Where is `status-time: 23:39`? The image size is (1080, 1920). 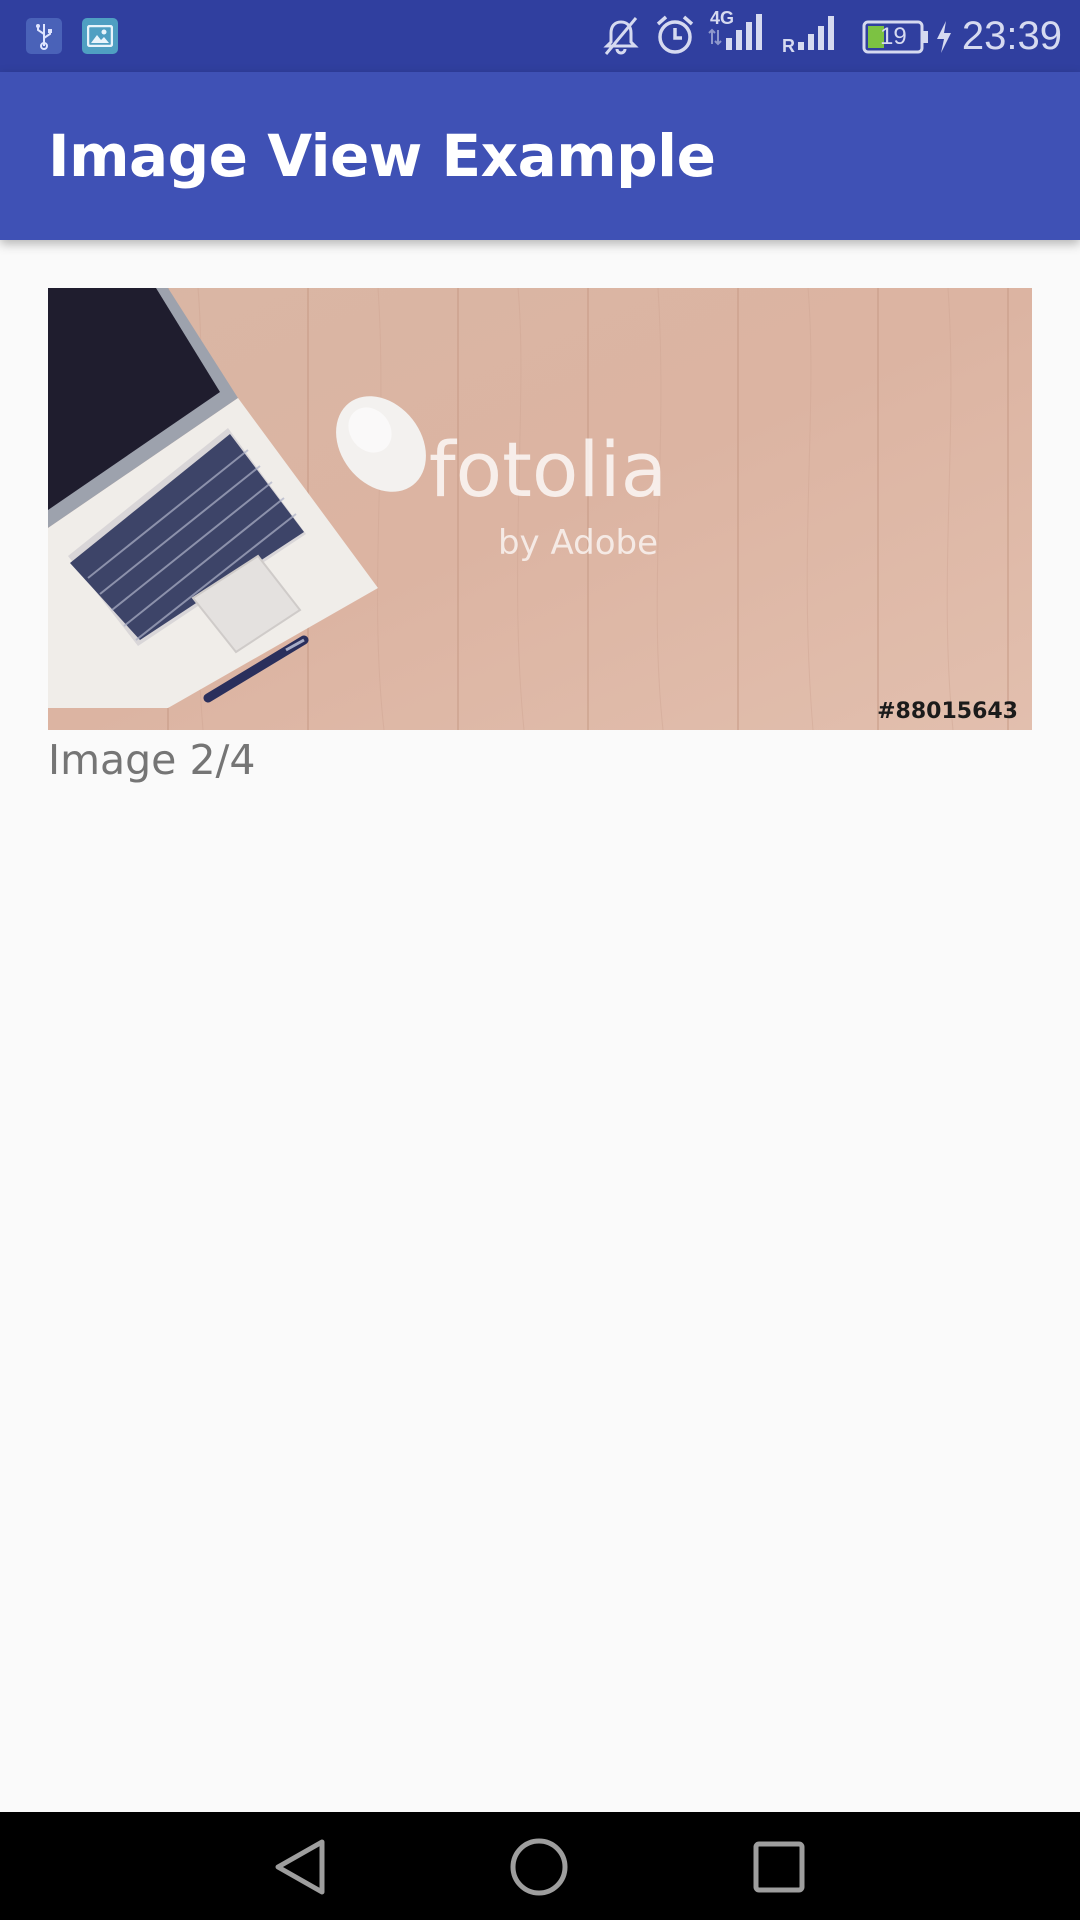
status-time: 23:39 is located at coordinates (1011, 36).